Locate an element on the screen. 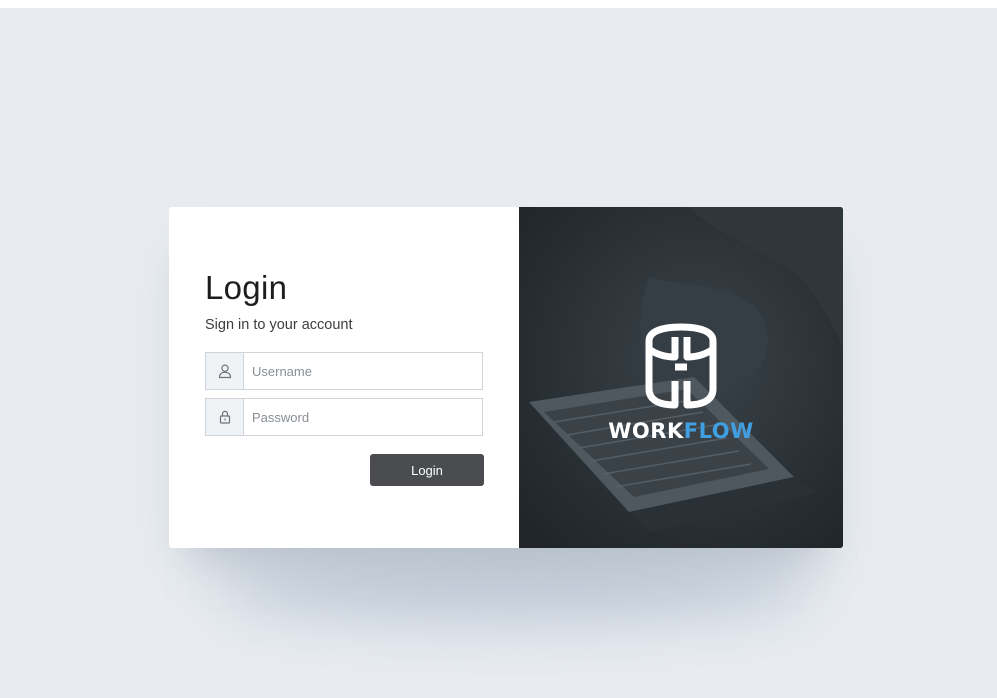 The image size is (997, 698). username-group is located at coordinates (344, 371).